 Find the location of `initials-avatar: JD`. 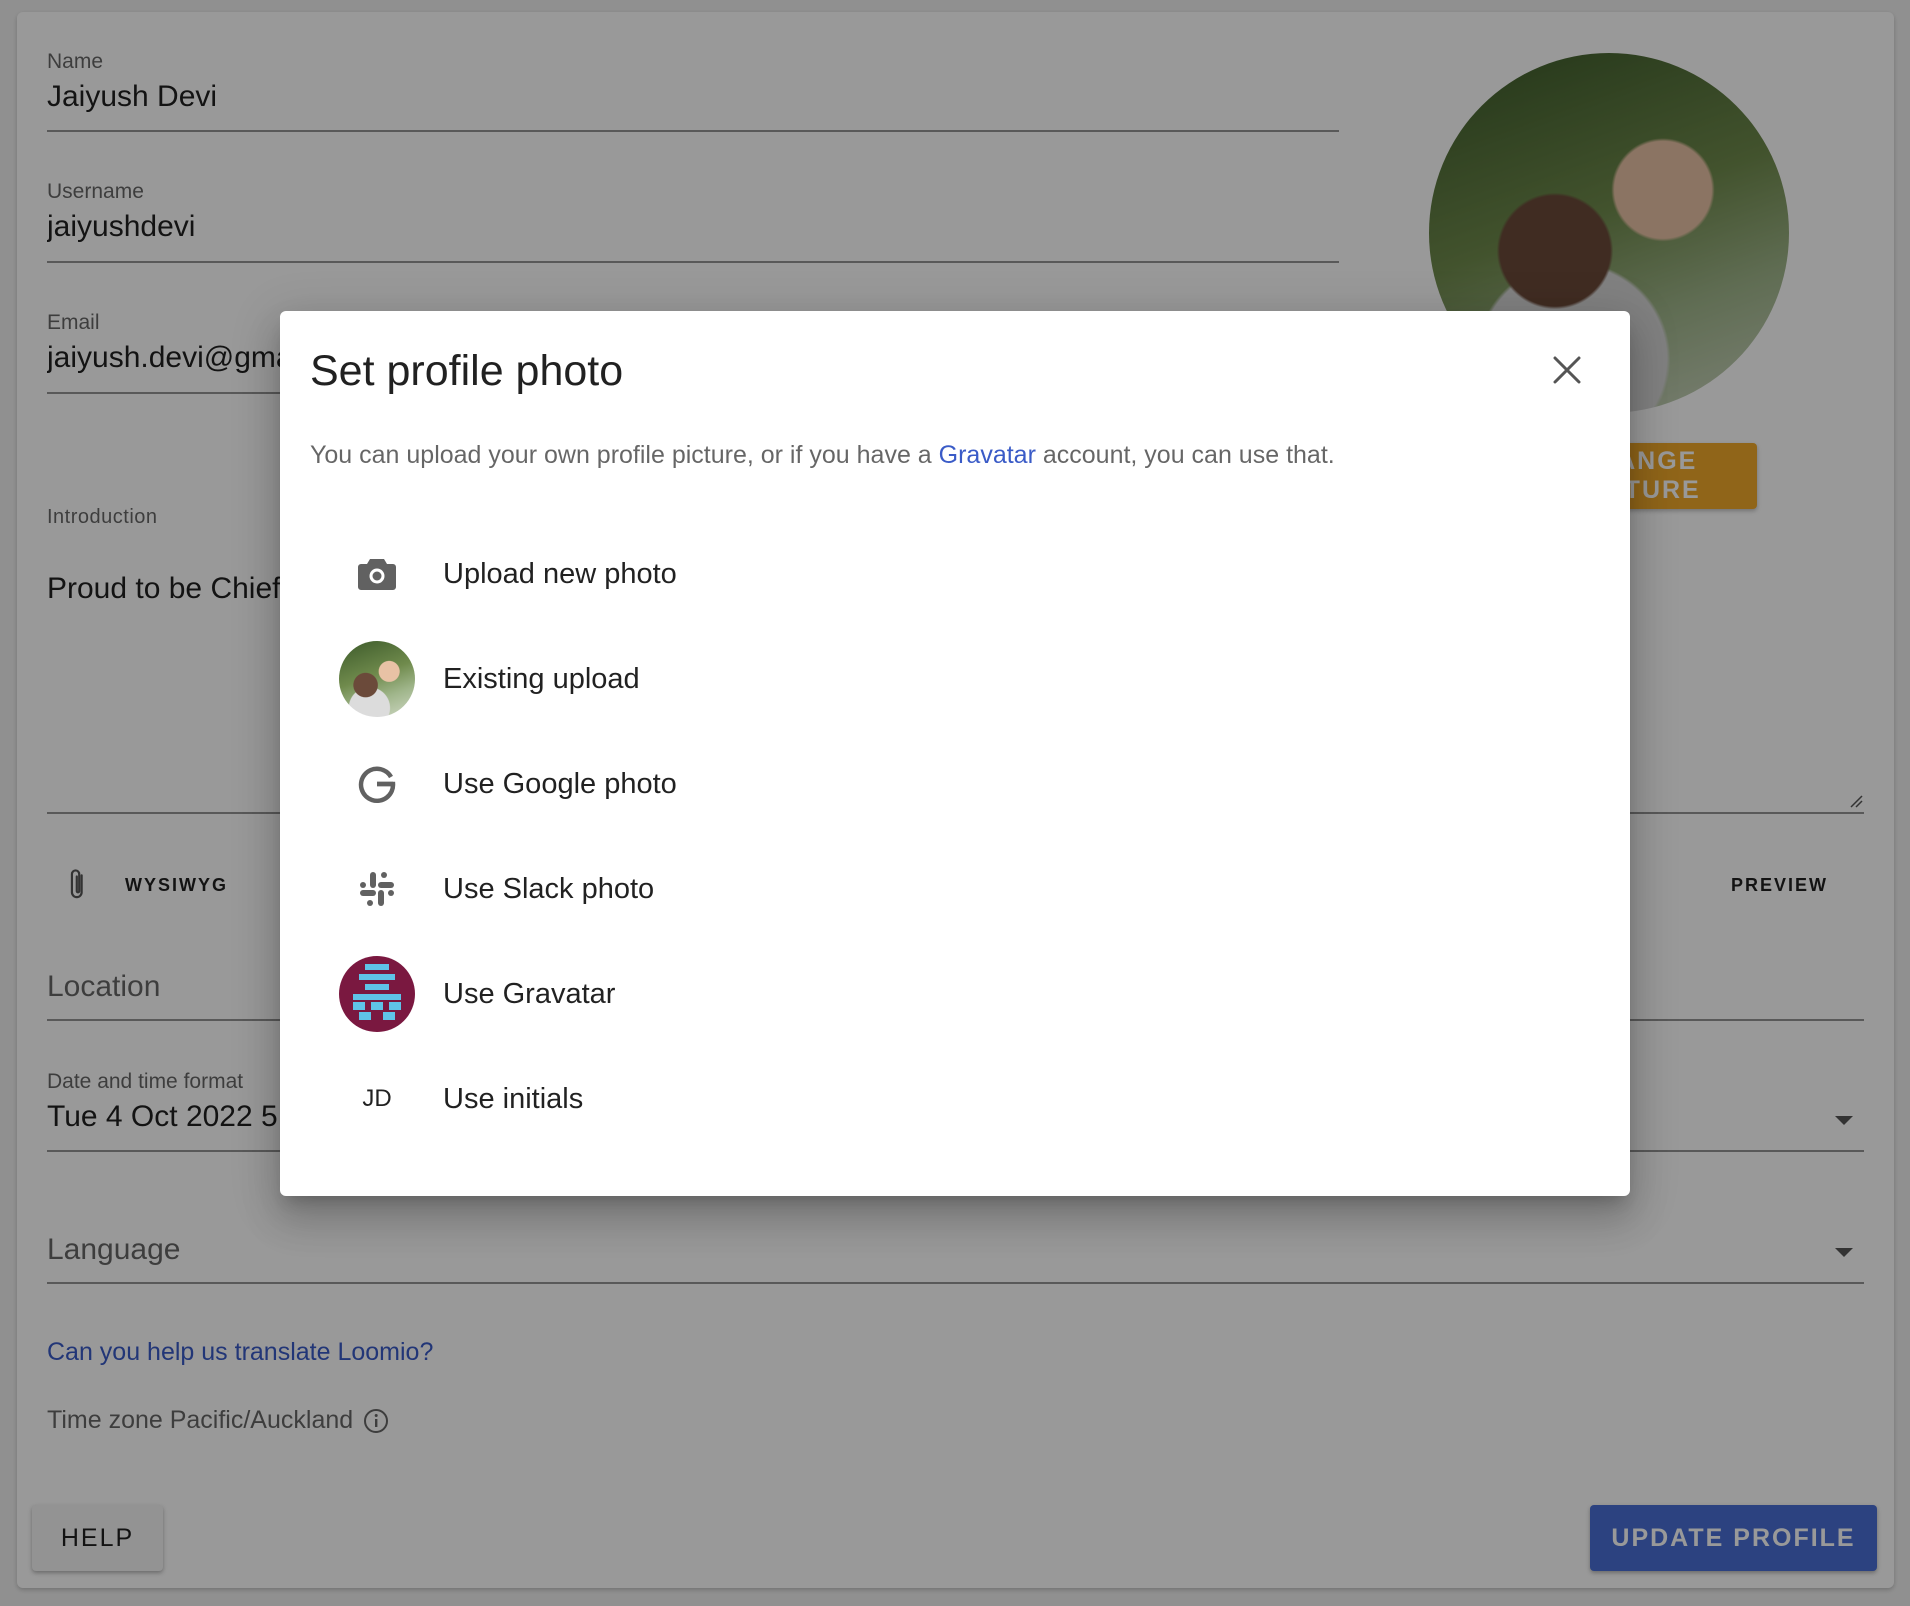

initials-avatar: JD is located at coordinates (377, 1099).